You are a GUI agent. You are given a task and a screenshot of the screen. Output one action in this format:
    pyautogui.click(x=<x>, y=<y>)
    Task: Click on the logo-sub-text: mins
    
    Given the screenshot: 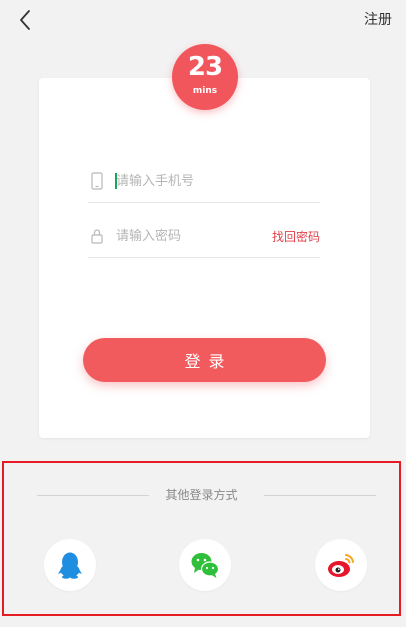 What is the action you would take?
    pyautogui.click(x=205, y=91)
    